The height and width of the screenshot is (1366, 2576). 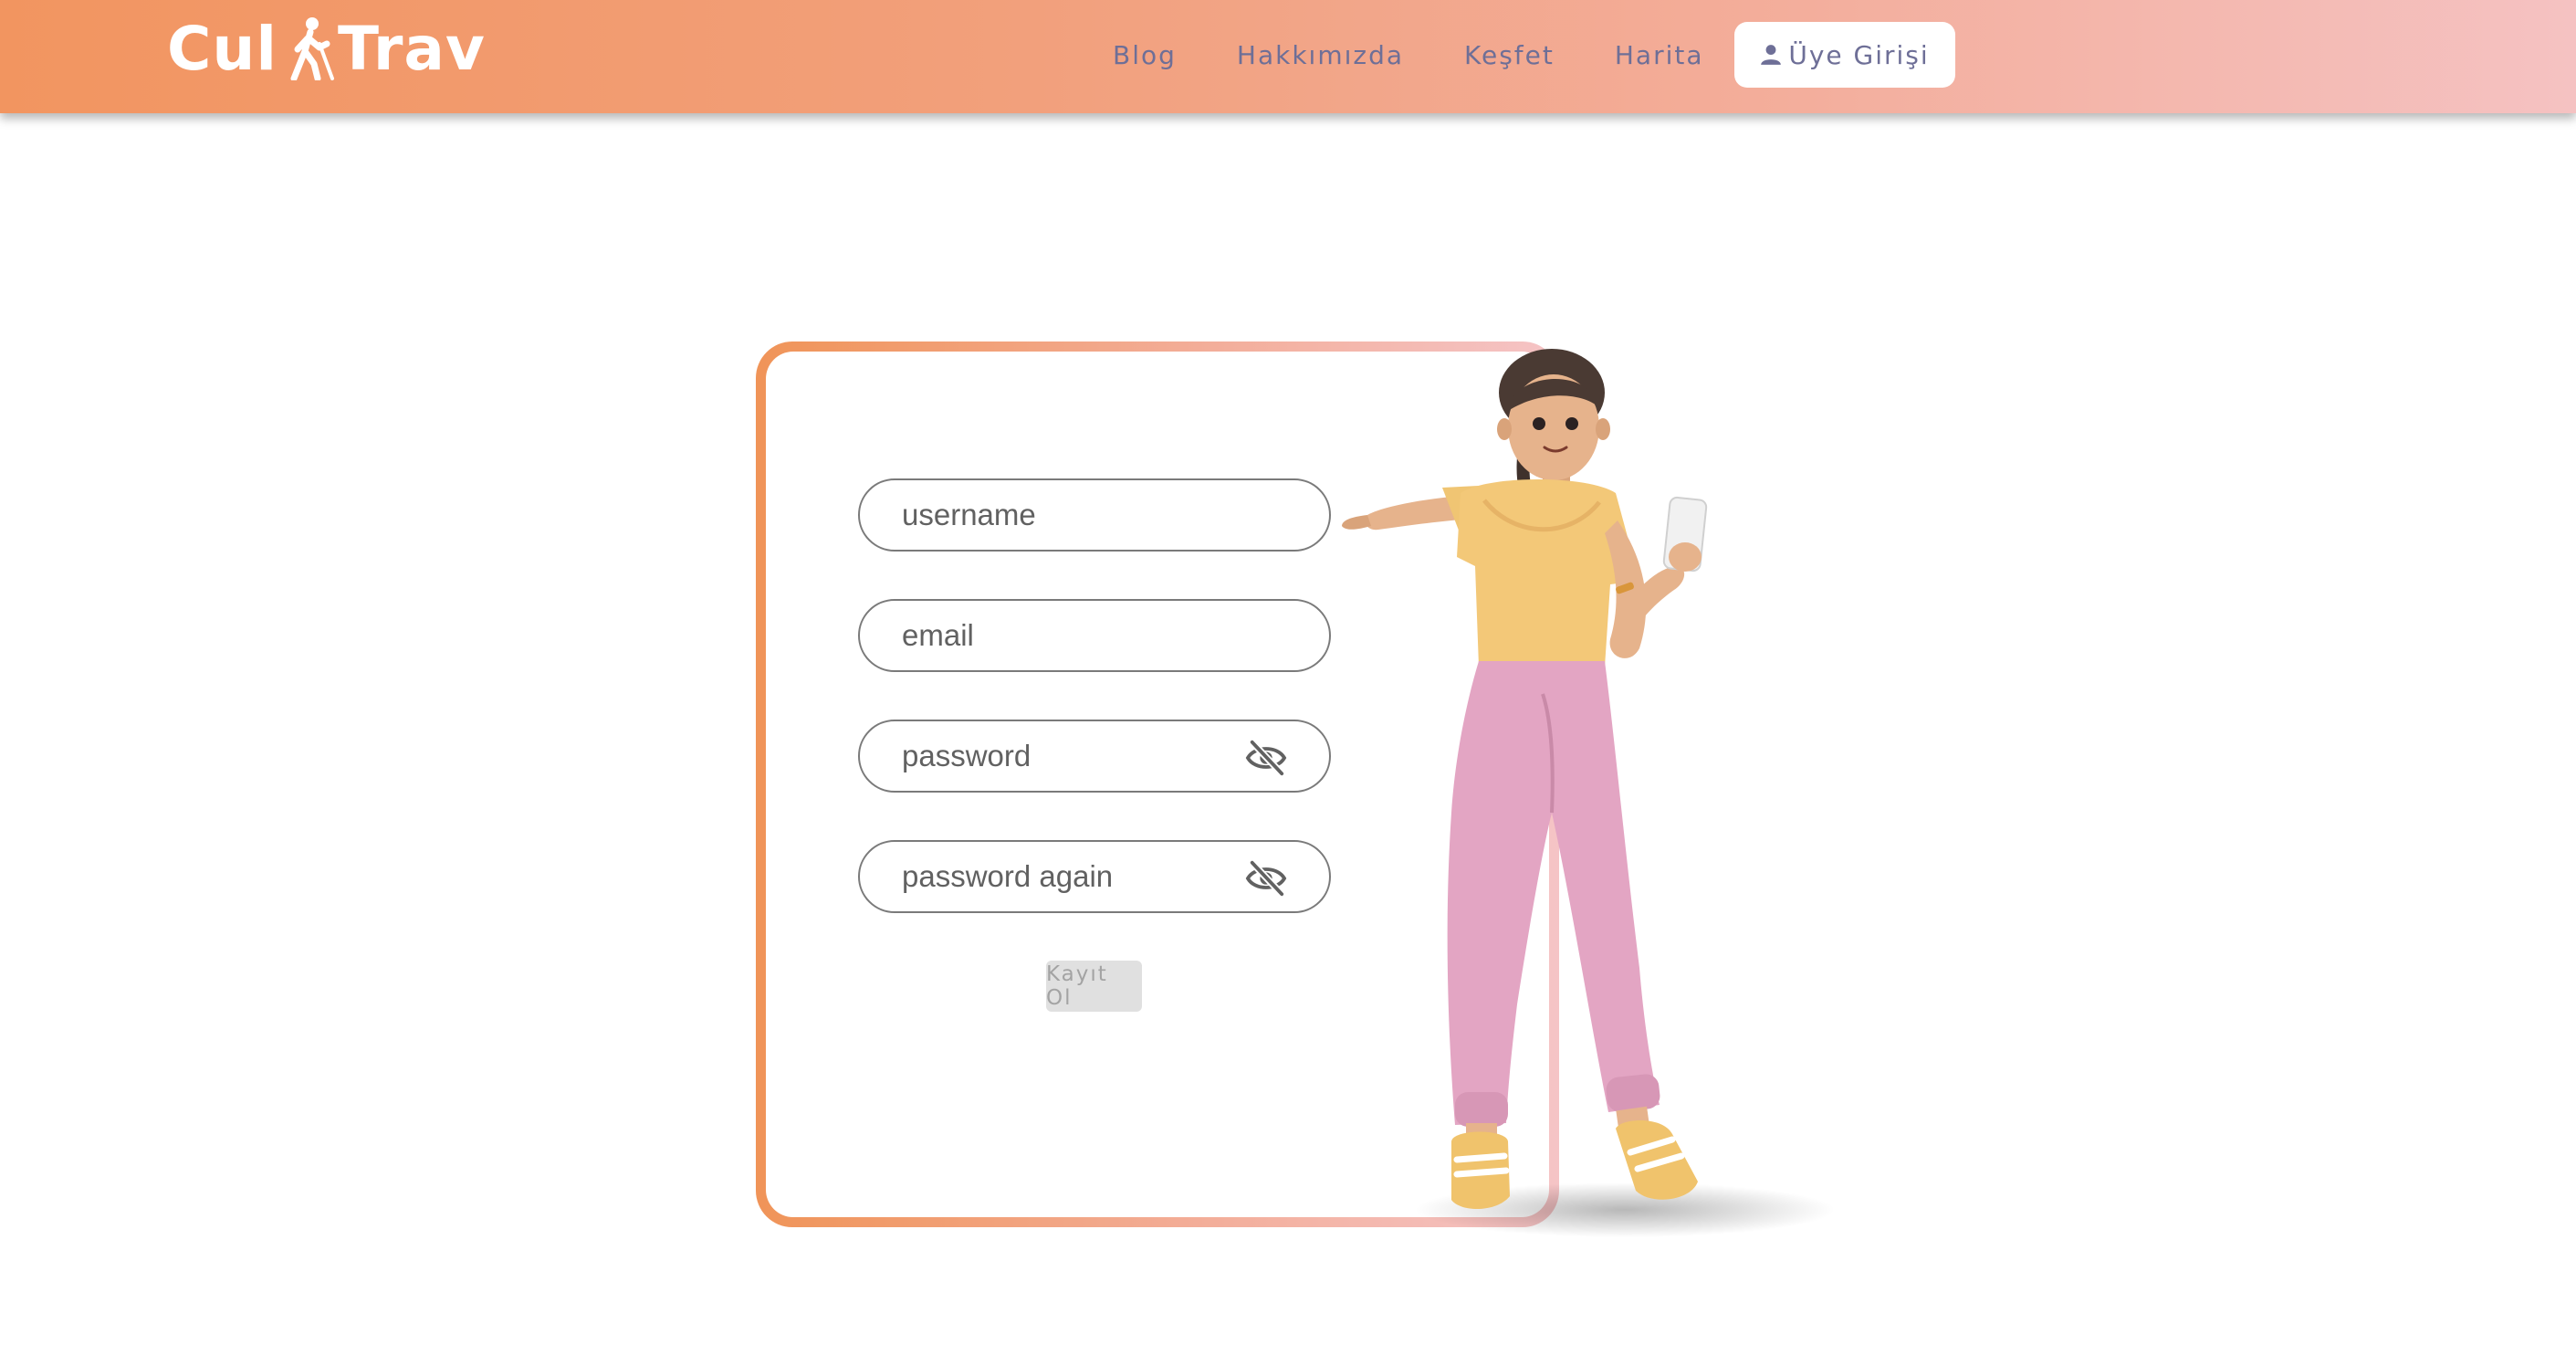 What do you see at coordinates (969, 514) in the screenshot?
I see `username-placeholder: username` at bounding box center [969, 514].